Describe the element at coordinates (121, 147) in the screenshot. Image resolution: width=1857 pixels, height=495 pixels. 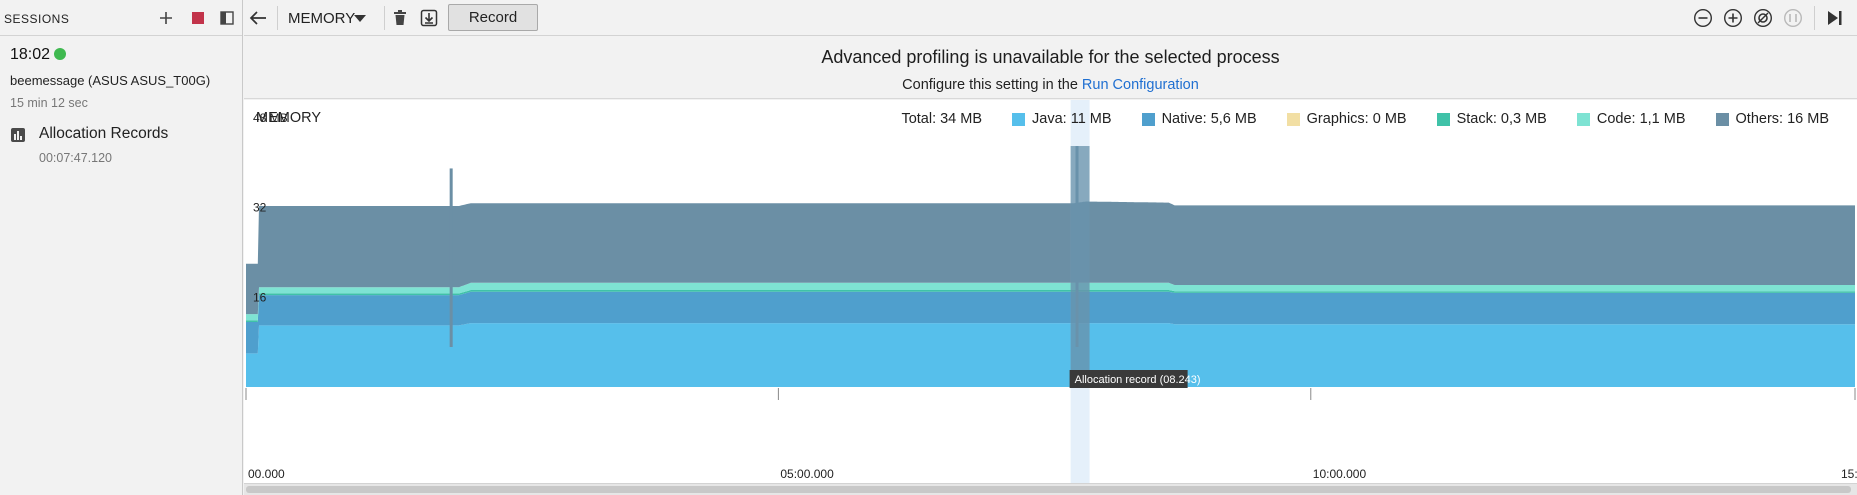
I see `allocation-records-item: Allocation Records 00:07:47.120` at that location.